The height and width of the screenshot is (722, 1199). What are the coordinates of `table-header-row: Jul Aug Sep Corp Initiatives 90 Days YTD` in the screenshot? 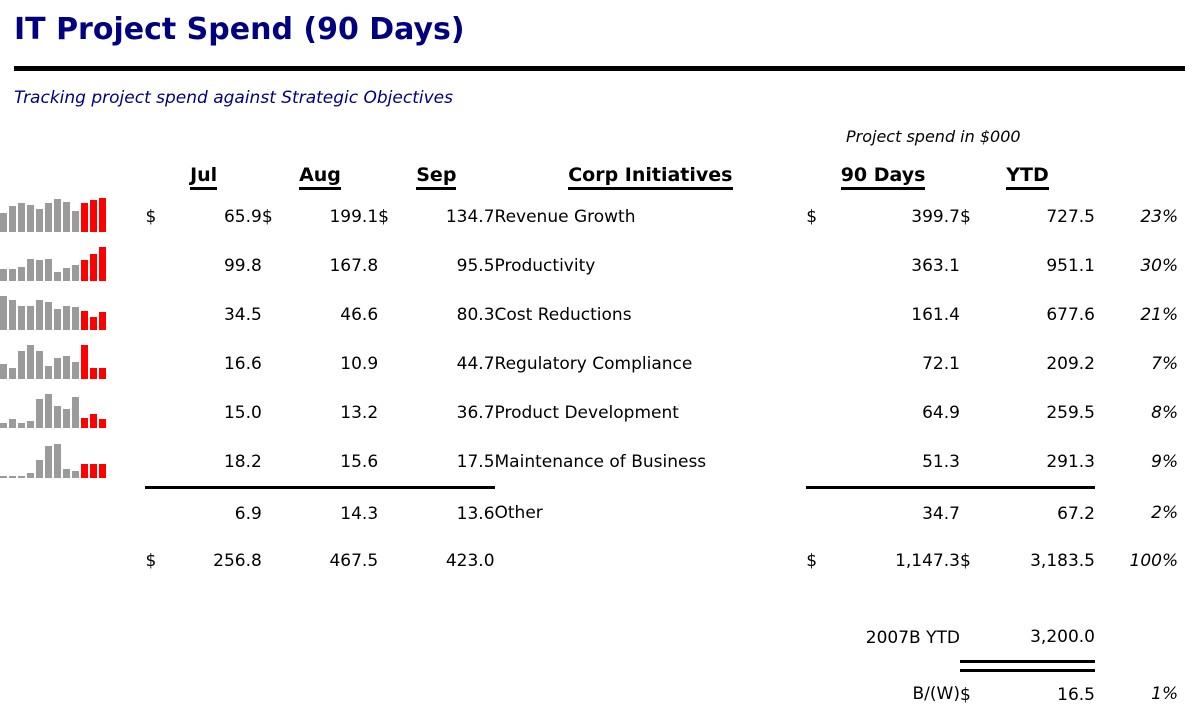 It's located at (599, 171).